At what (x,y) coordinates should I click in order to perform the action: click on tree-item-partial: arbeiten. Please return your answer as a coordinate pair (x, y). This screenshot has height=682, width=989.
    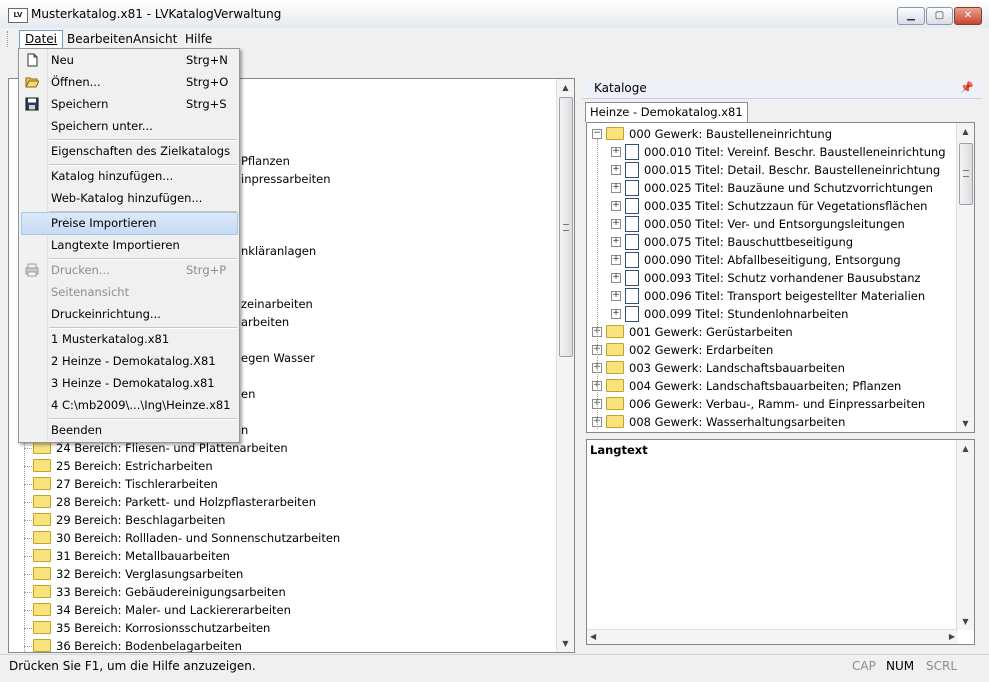
    Looking at the image, I should click on (265, 322).